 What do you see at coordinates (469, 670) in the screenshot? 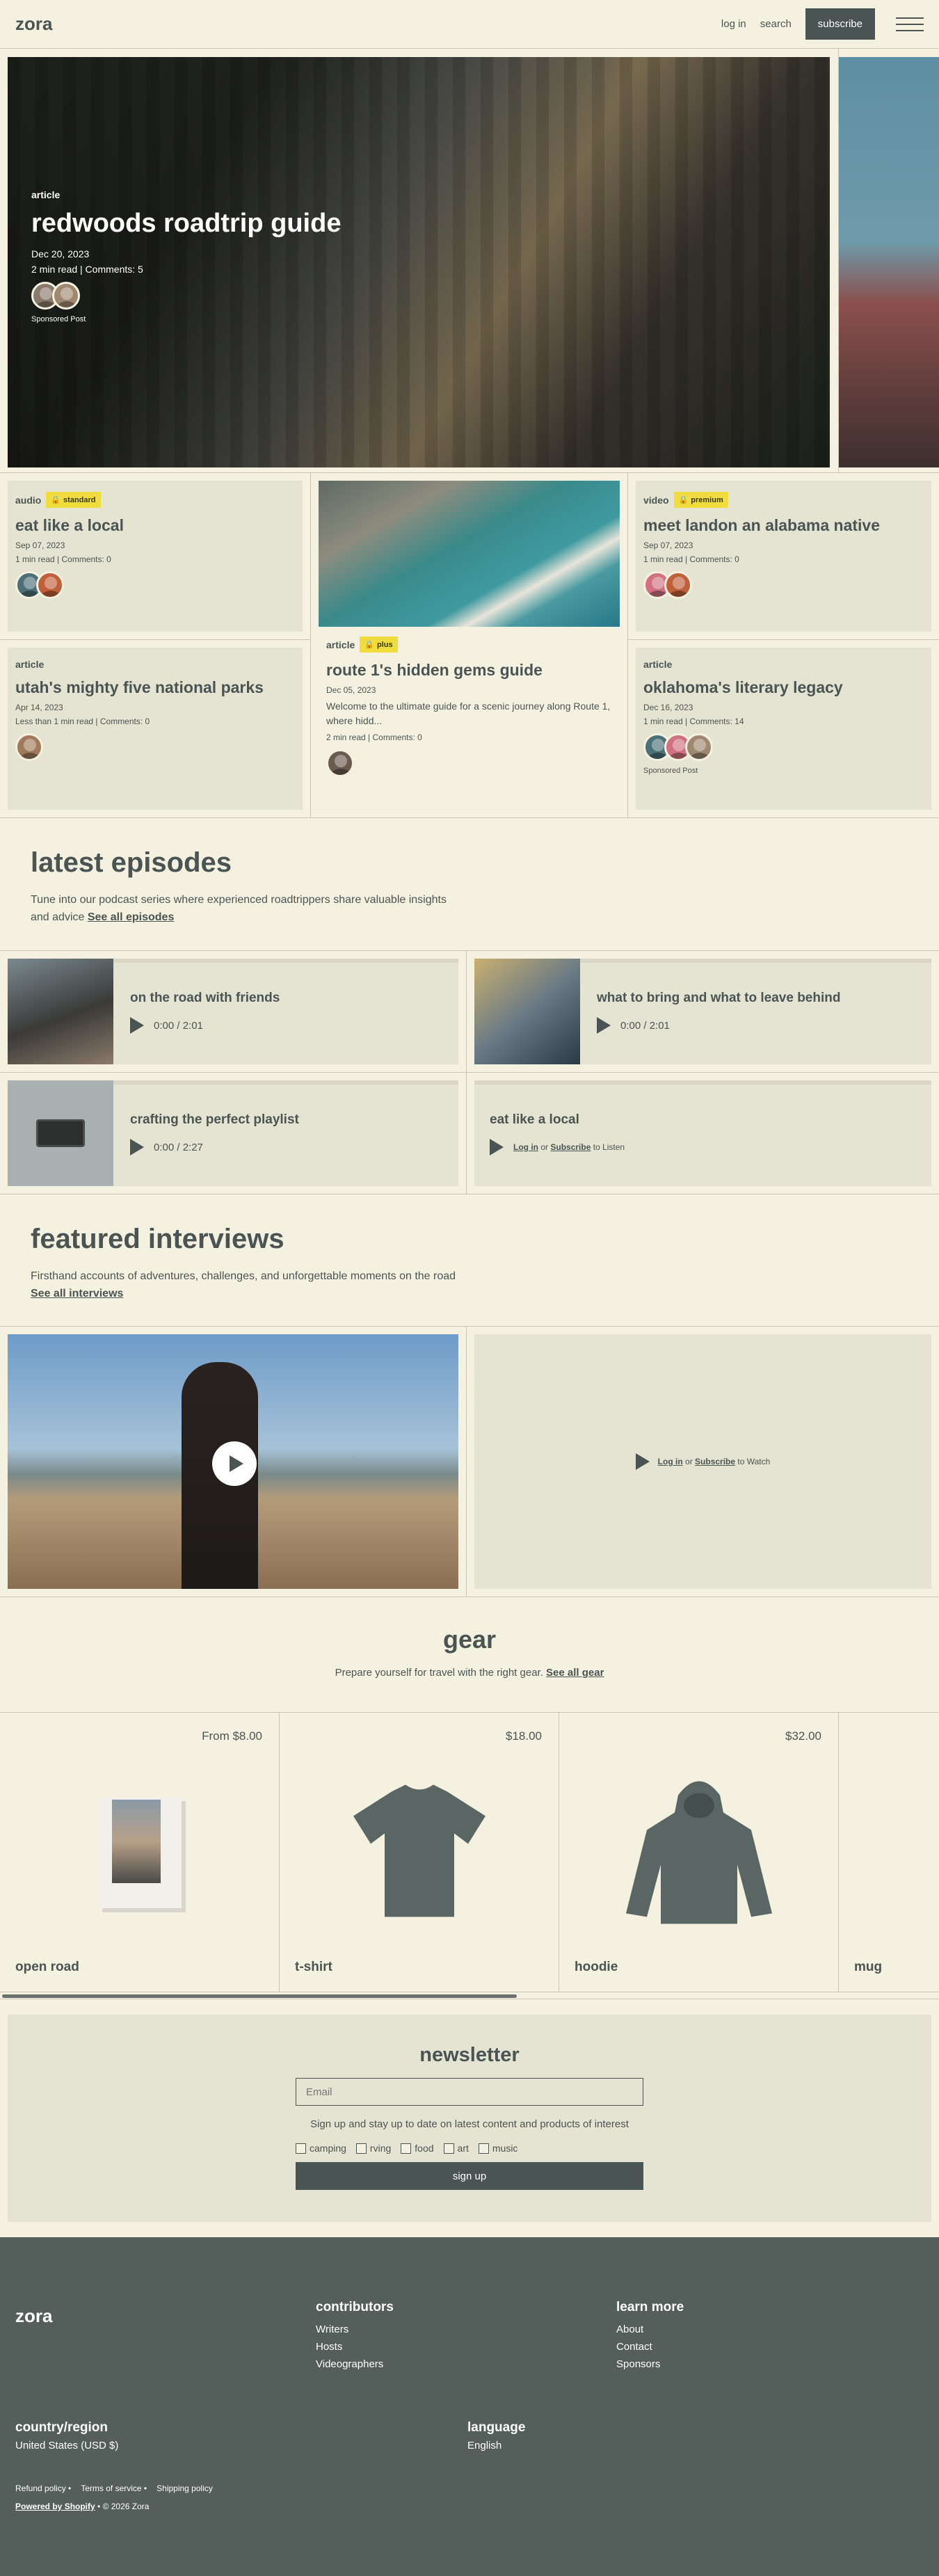
I see `article-title: route 1's hidden gems guide` at bounding box center [469, 670].